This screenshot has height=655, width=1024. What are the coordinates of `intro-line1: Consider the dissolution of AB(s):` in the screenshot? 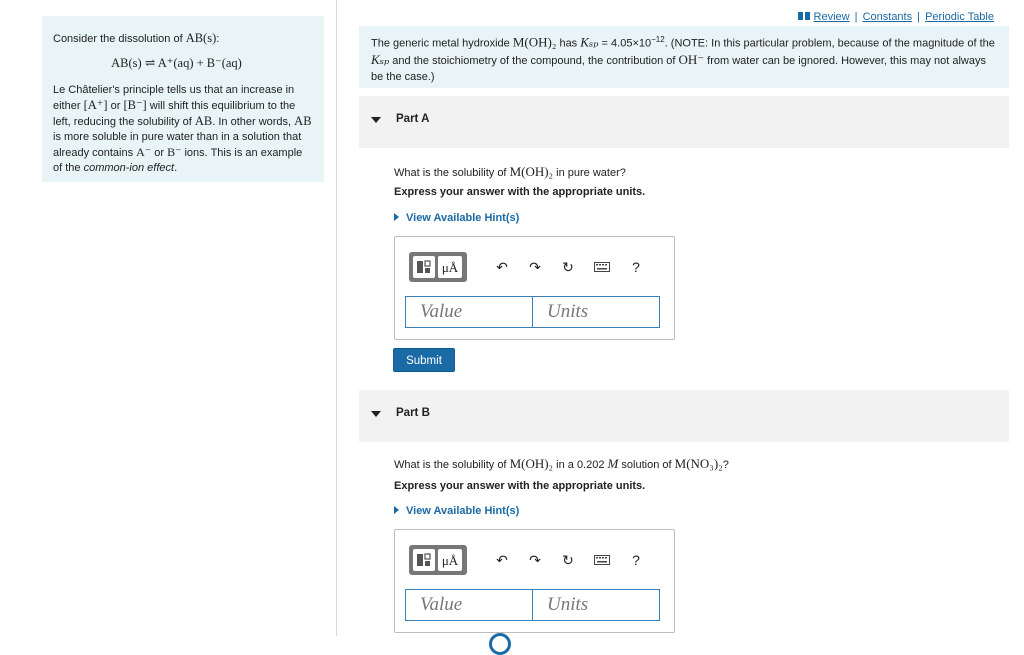 It's located at (136, 38).